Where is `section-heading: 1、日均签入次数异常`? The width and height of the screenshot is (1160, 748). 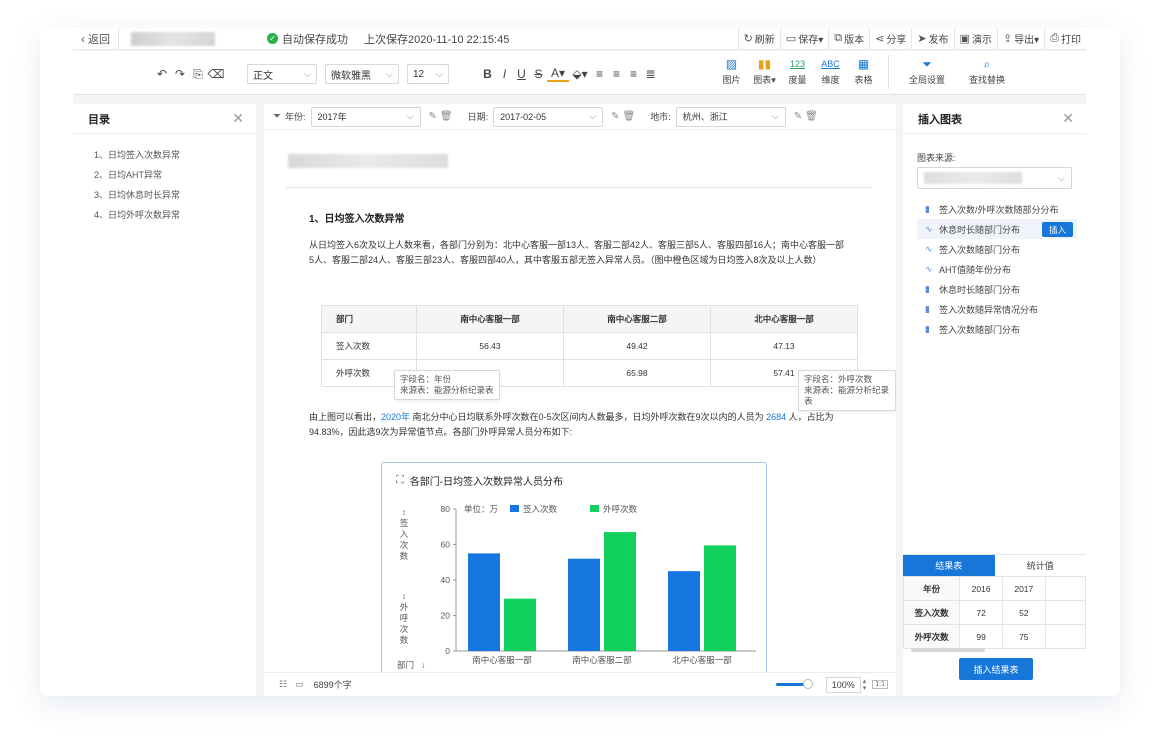
section-heading: 1、日均签入次数异常 is located at coordinates (357, 217).